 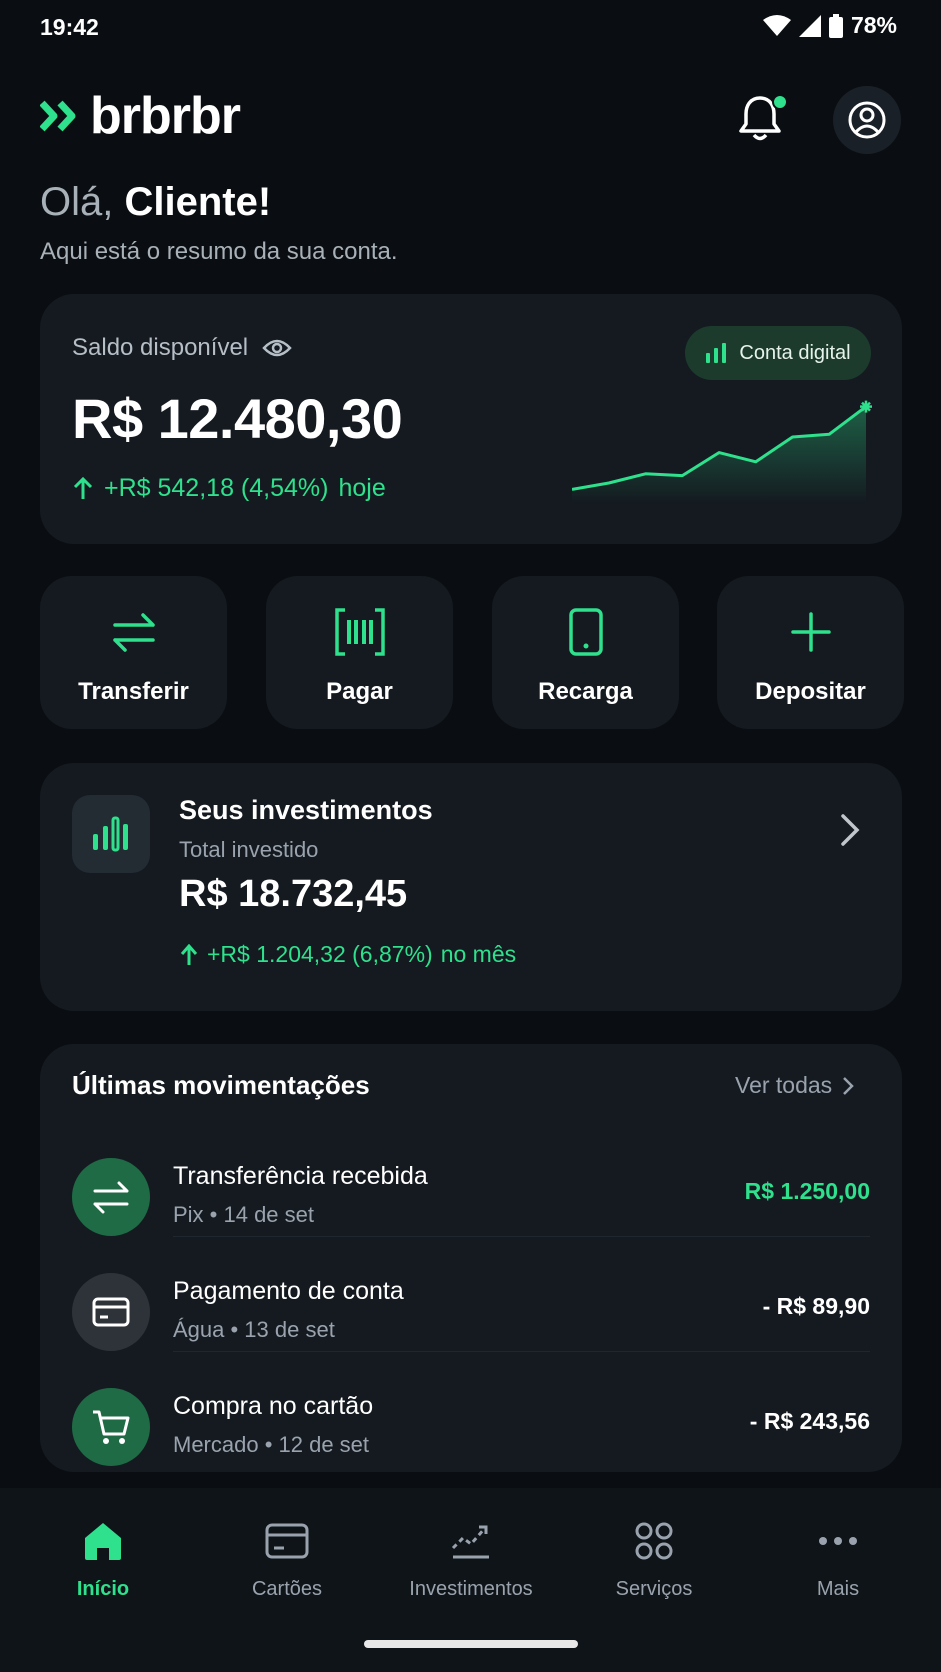 I want to click on trend-icon, so click(x=470, y=1542).